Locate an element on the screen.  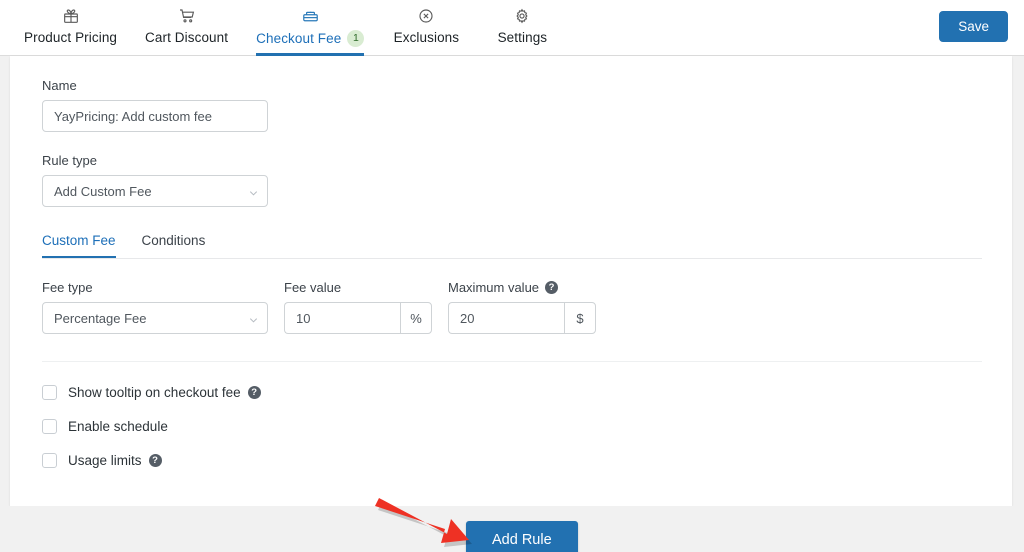
checkbox-row-usage-limits: Usage limits ? is located at coordinates (512, 460).